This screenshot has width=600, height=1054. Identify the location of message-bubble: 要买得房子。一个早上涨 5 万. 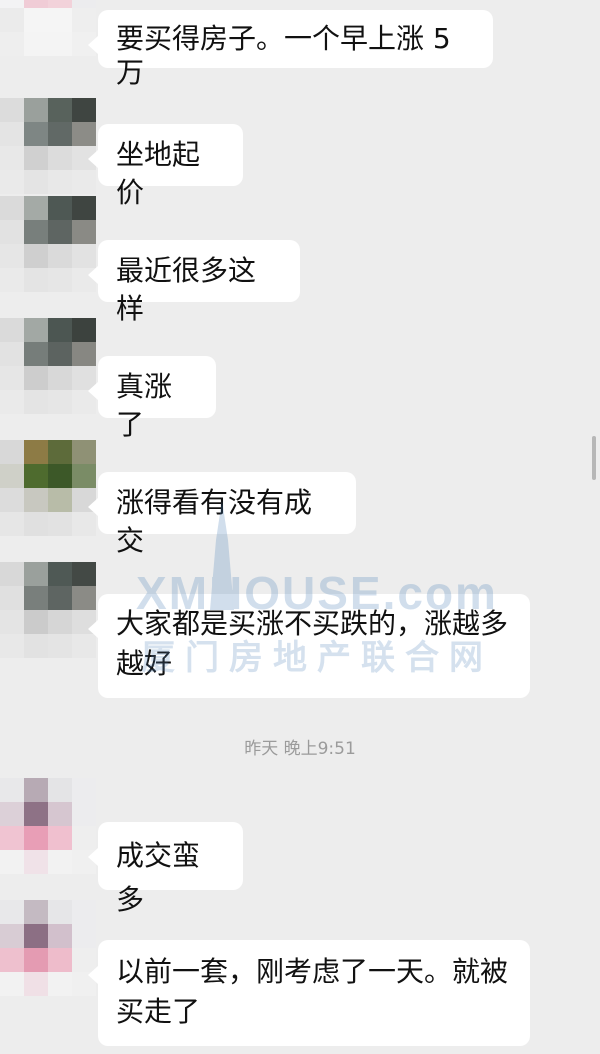
(290, 49).